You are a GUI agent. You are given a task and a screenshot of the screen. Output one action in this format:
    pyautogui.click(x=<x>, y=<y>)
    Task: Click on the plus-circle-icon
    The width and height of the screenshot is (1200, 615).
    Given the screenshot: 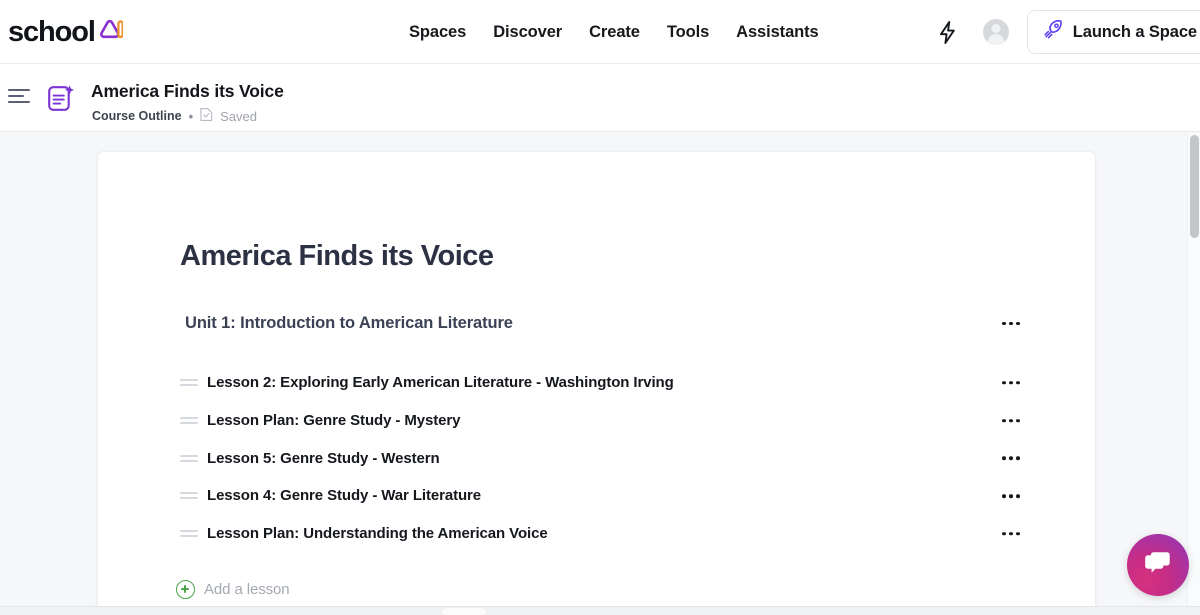 What is the action you would take?
    pyautogui.click(x=185, y=589)
    